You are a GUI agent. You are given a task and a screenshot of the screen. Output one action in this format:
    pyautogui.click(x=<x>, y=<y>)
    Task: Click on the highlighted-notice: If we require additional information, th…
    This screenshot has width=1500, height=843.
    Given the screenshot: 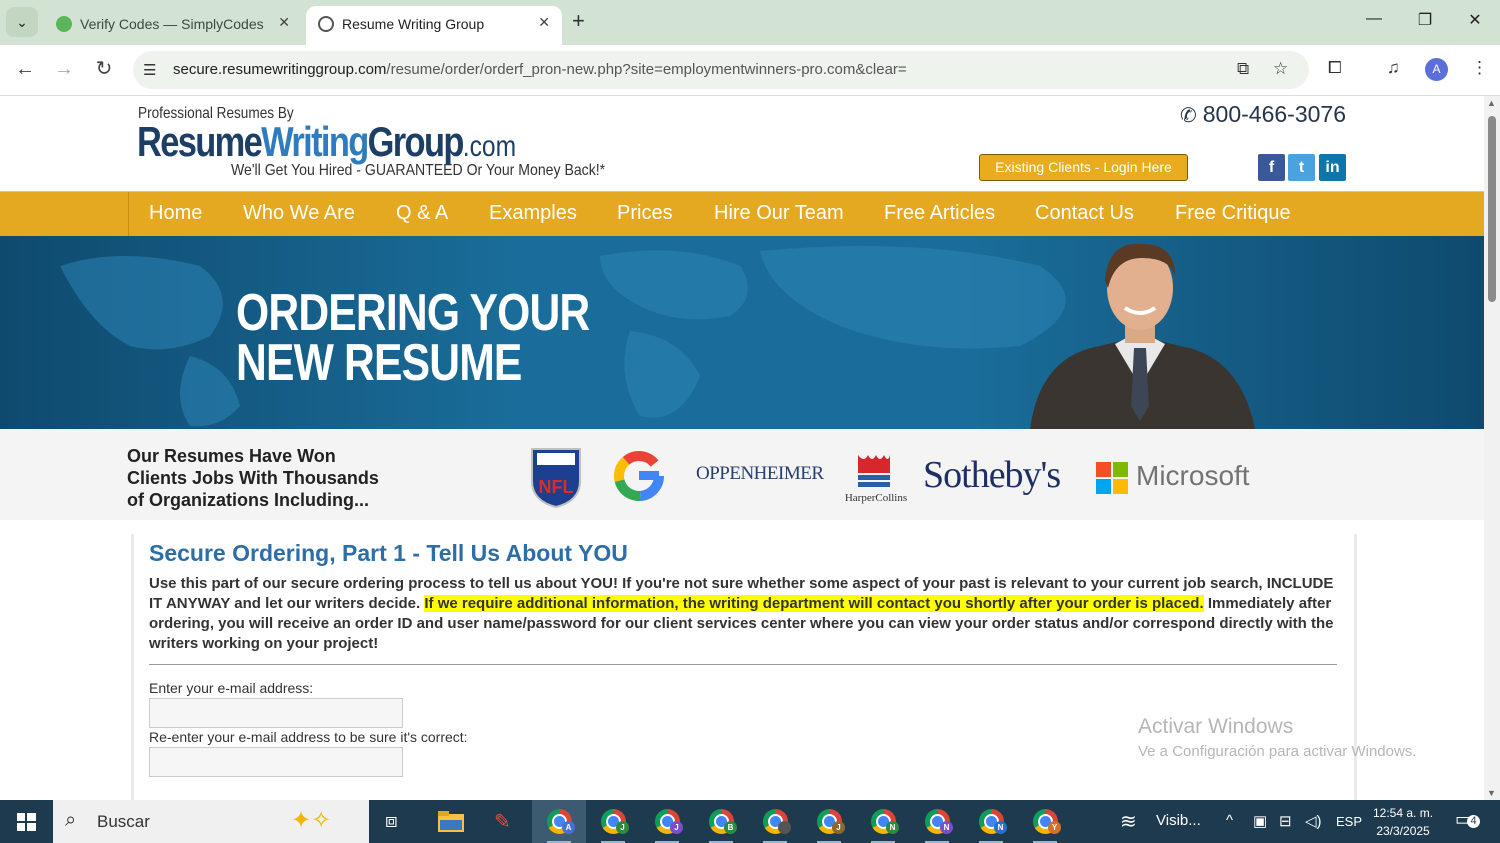 What is the action you would take?
    pyautogui.click(x=814, y=603)
    